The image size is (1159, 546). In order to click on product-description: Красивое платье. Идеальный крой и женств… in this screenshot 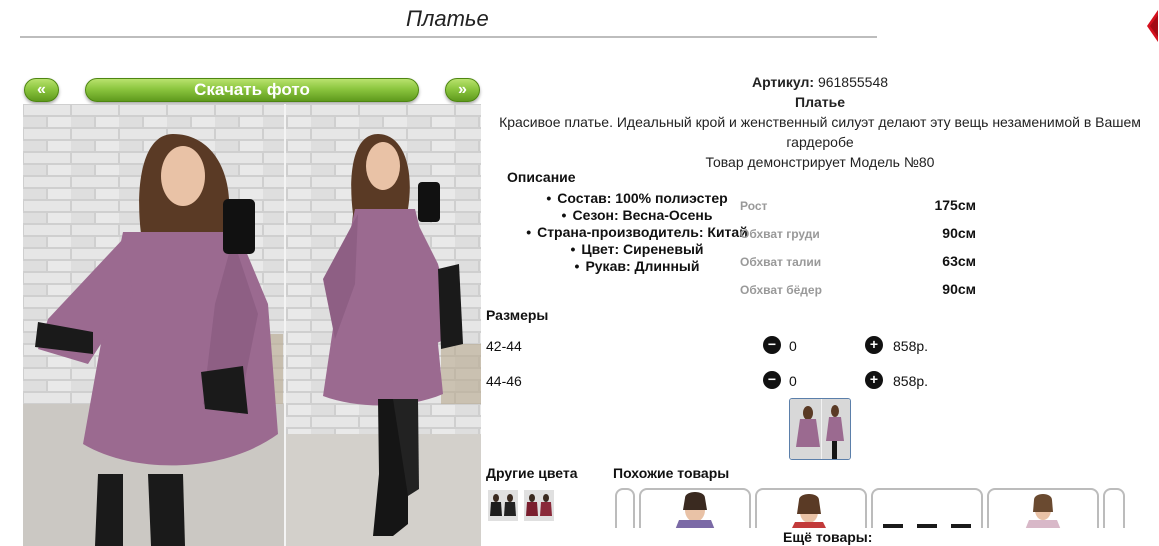, I will do `click(820, 132)`.